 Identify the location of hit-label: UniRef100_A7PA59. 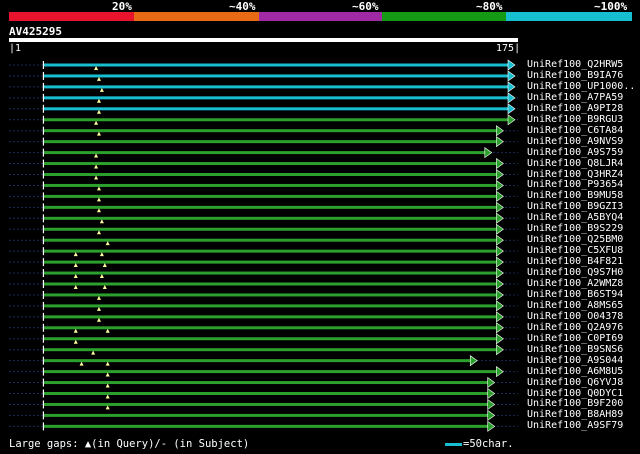
(575, 97).